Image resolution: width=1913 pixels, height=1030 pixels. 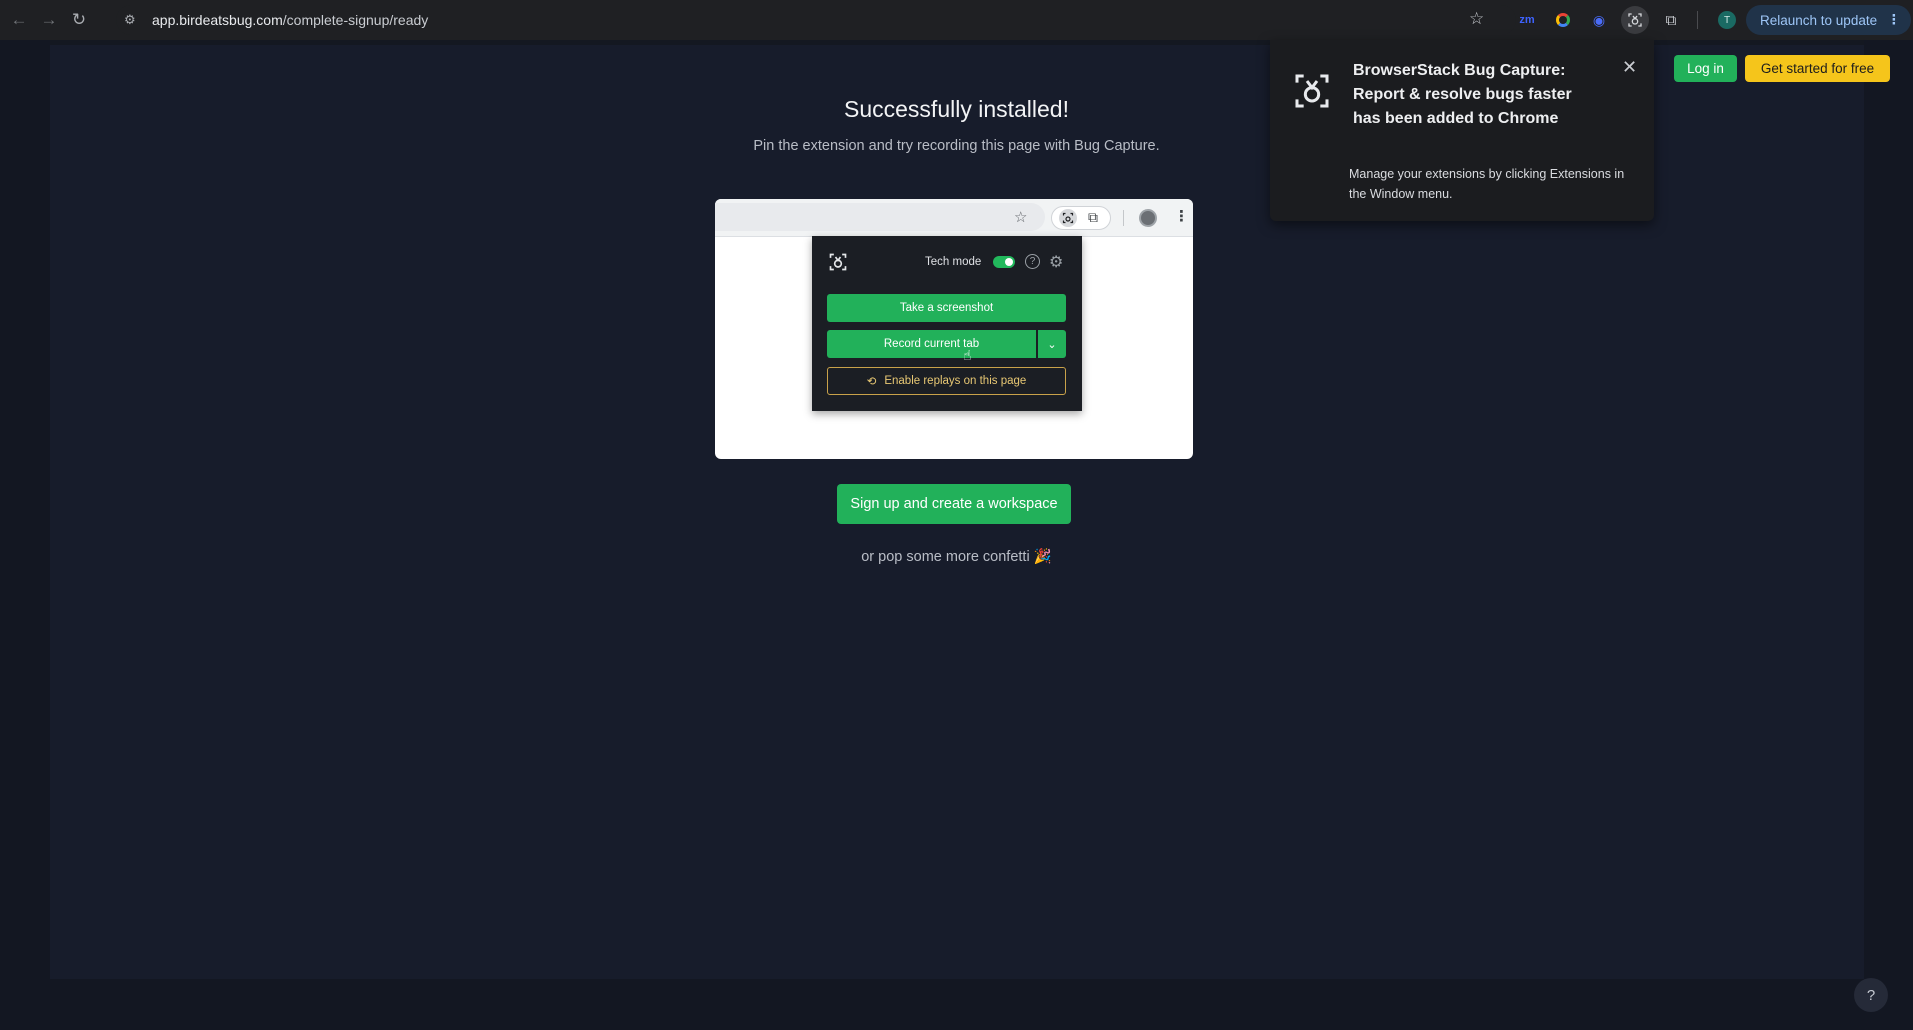 I want to click on page-margin-left, so click(x=25, y=535).